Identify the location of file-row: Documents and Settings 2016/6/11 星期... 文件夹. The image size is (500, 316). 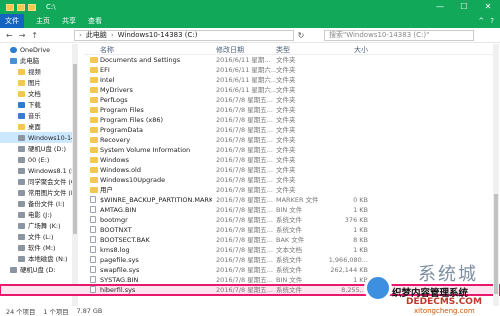
(250, 60).